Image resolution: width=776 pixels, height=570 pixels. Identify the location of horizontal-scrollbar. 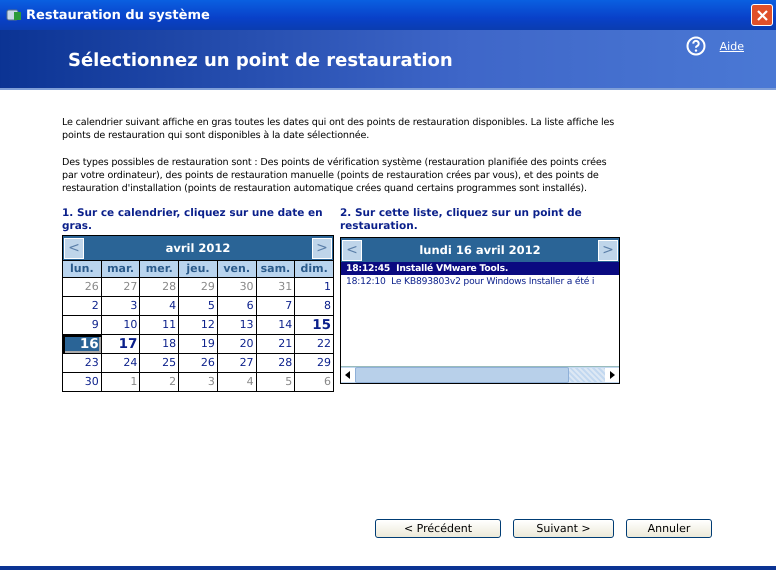
(480, 374).